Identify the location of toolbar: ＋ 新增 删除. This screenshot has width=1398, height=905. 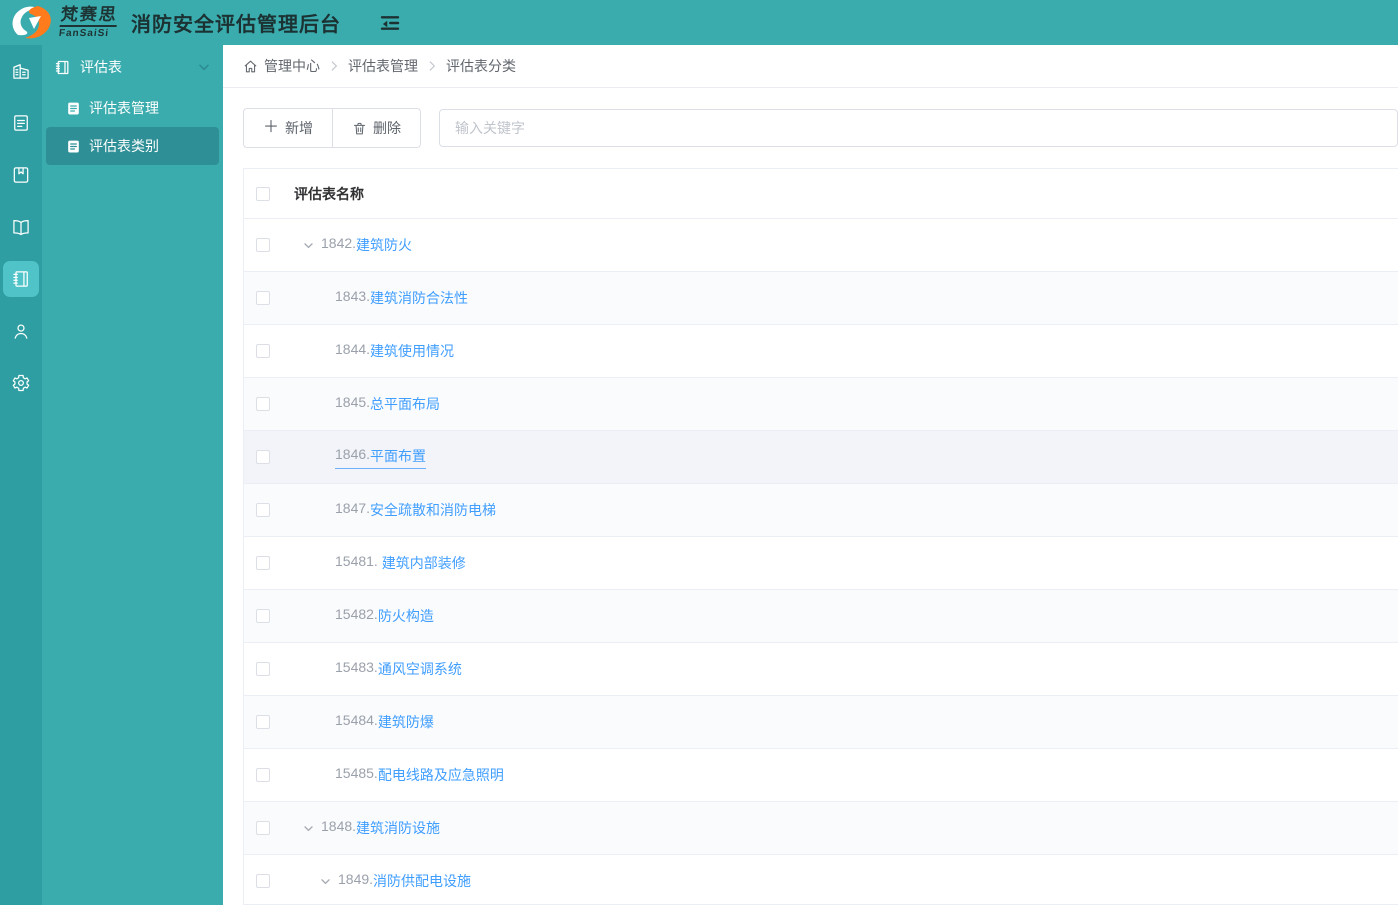
(820, 128).